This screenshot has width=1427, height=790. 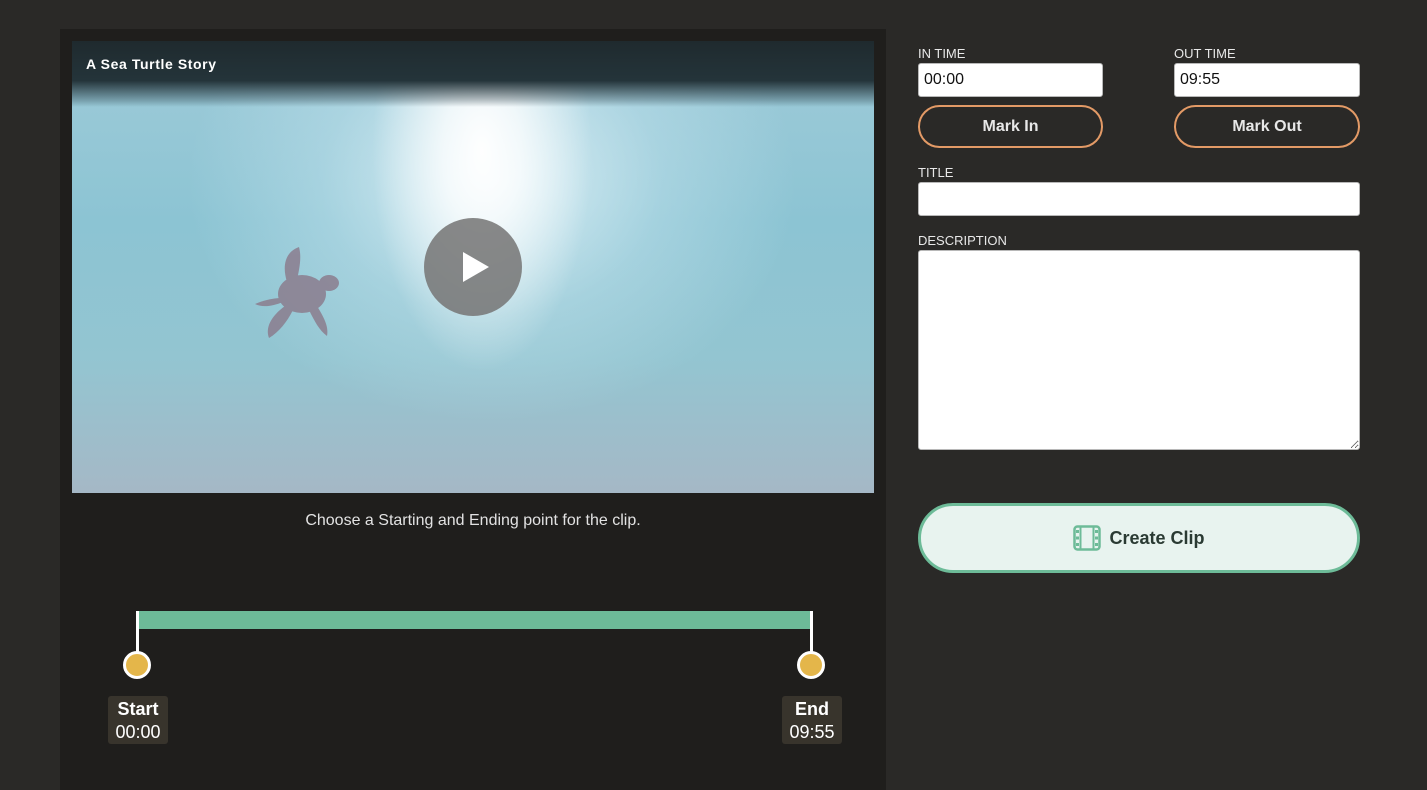 What do you see at coordinates (936, 172) in the screenshot?
I see `title-label: TITLE` at bounding box center [936, 172].